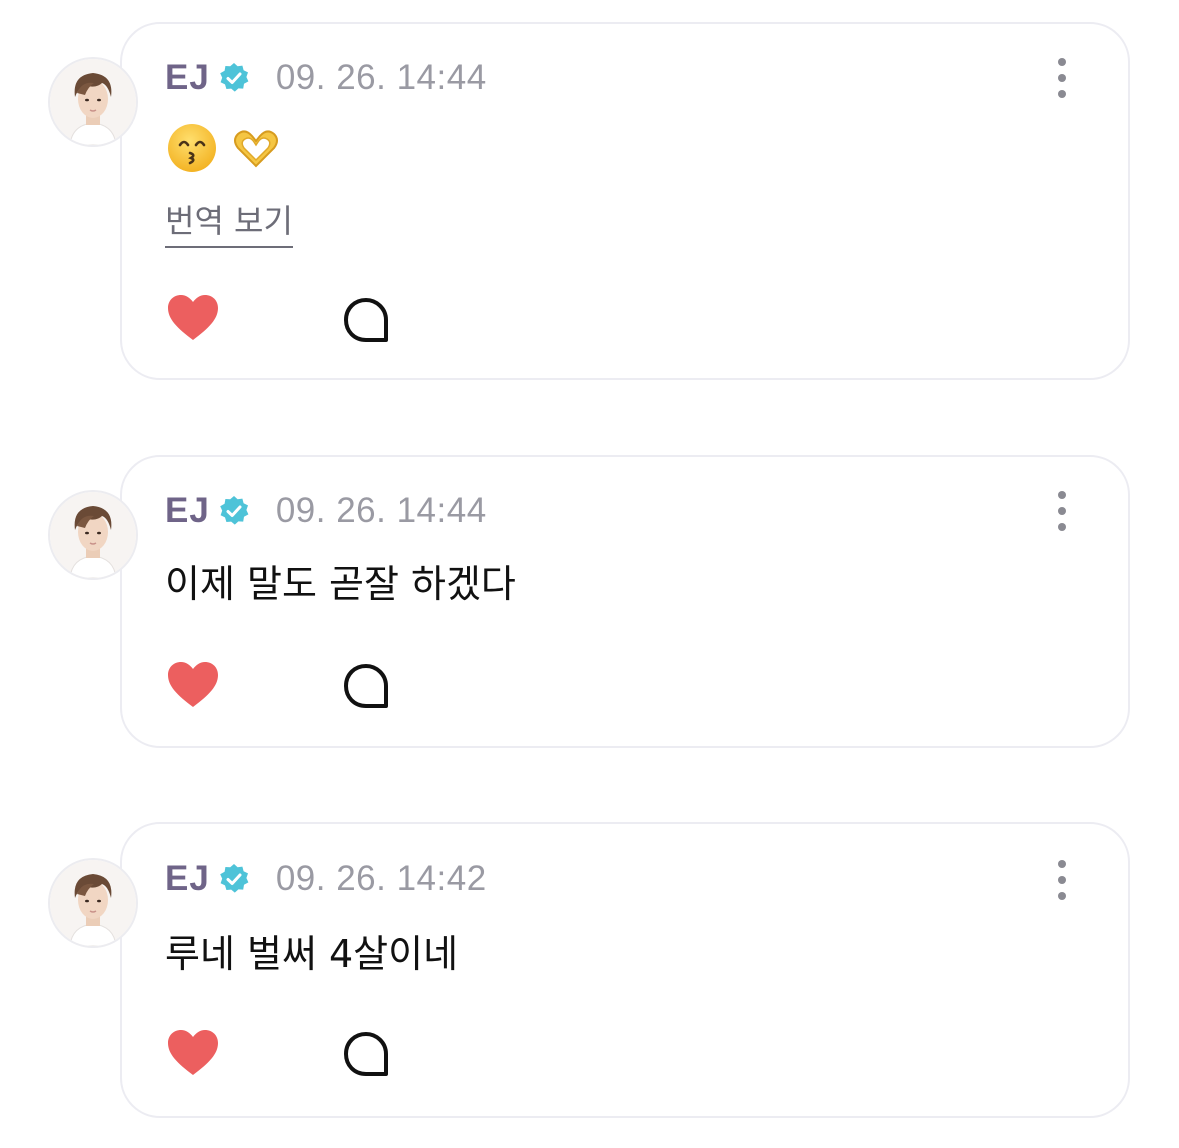 This screenshot has width=1179, height=1148. I want to click on translate-link: 번역 보기, so click(229, 222).